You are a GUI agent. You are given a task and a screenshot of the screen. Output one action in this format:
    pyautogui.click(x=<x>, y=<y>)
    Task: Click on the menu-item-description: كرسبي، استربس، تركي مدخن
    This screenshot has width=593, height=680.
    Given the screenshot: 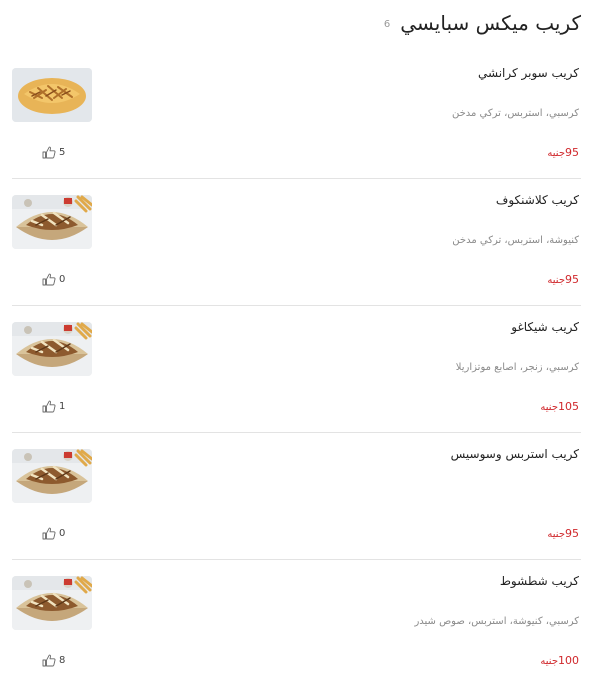 What is the action you would take?
    pyautogui.click(x=515, y=113)
    